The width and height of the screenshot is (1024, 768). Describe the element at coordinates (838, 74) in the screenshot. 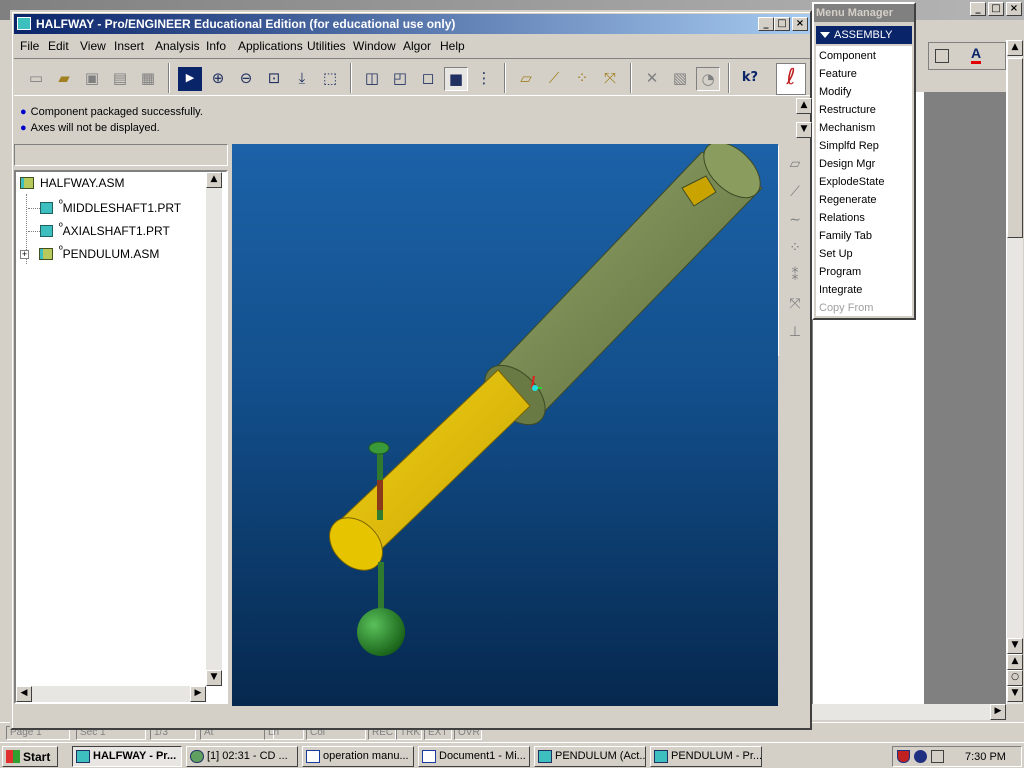

I see `mm-item-feature: Feature` at that location.